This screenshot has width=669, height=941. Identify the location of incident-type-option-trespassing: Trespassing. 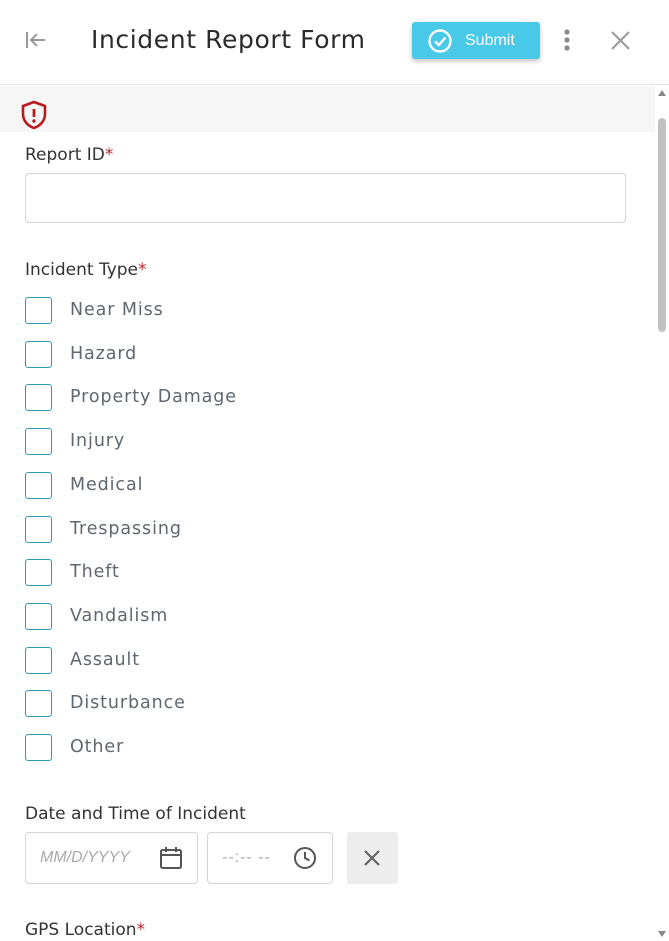
(103, 529).